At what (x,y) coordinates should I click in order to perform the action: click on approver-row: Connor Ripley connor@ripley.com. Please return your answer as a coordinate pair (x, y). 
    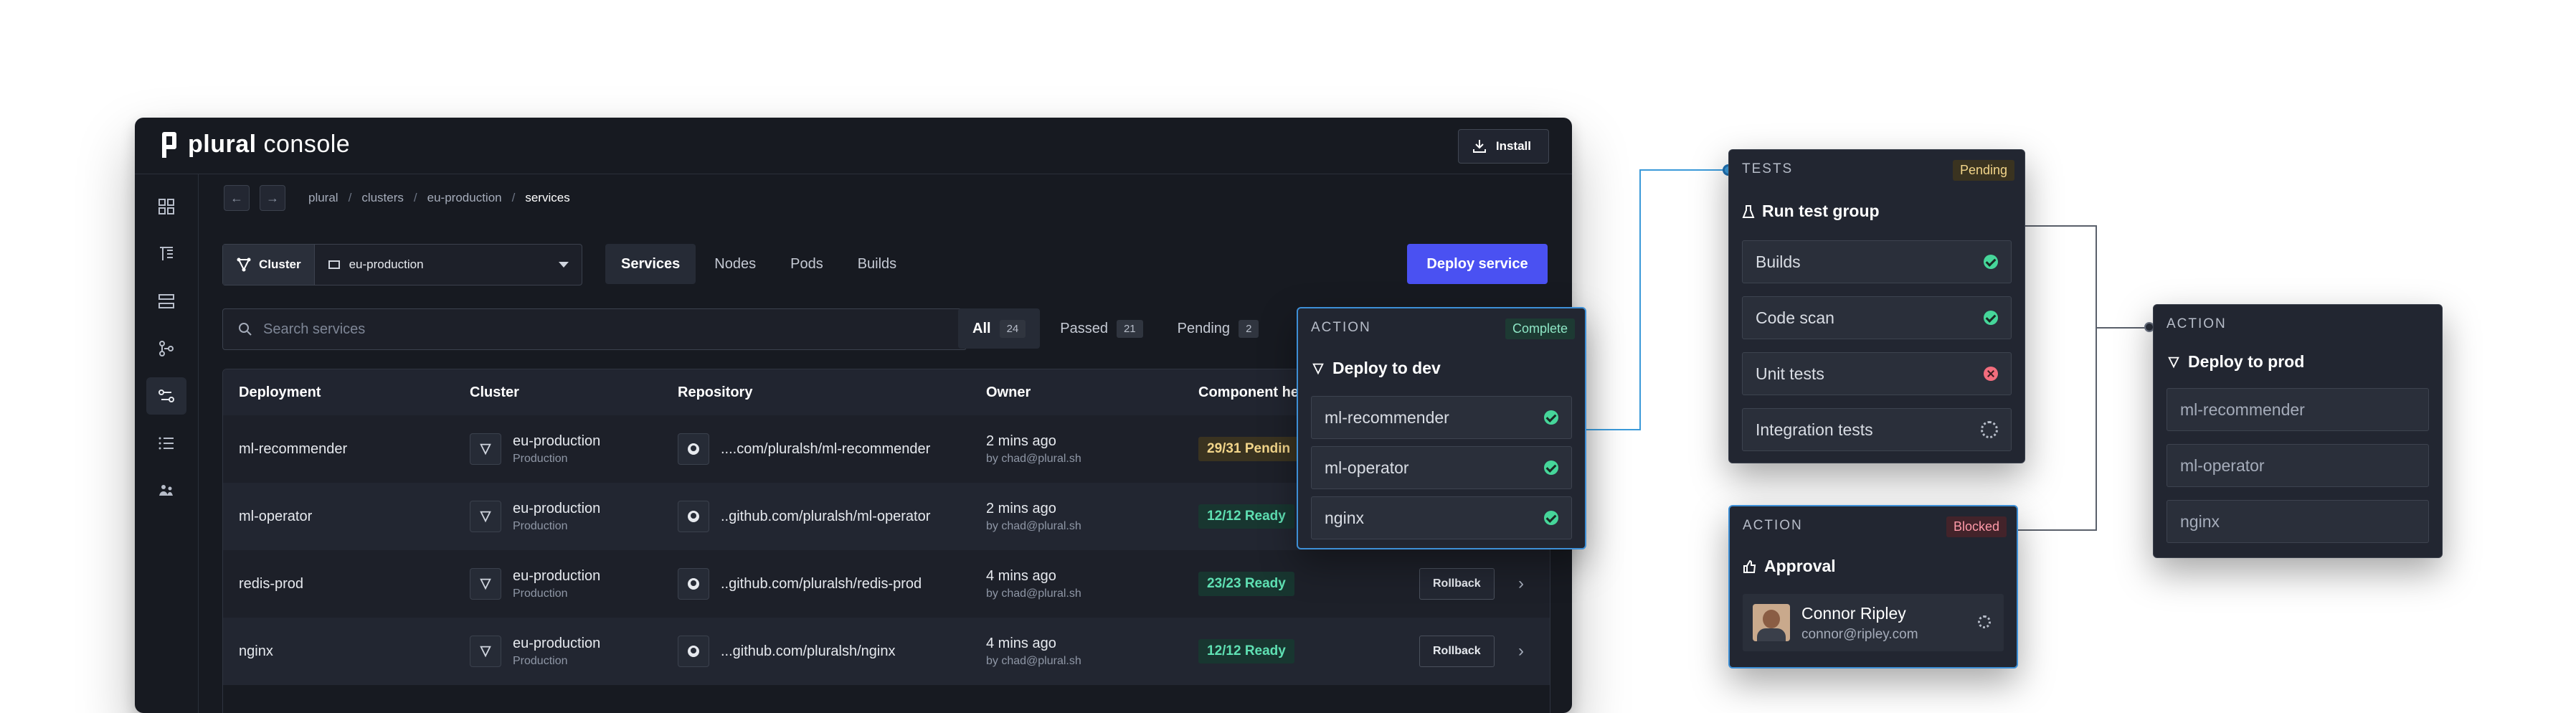
    Looking at the image, I should click on (1873, 622).